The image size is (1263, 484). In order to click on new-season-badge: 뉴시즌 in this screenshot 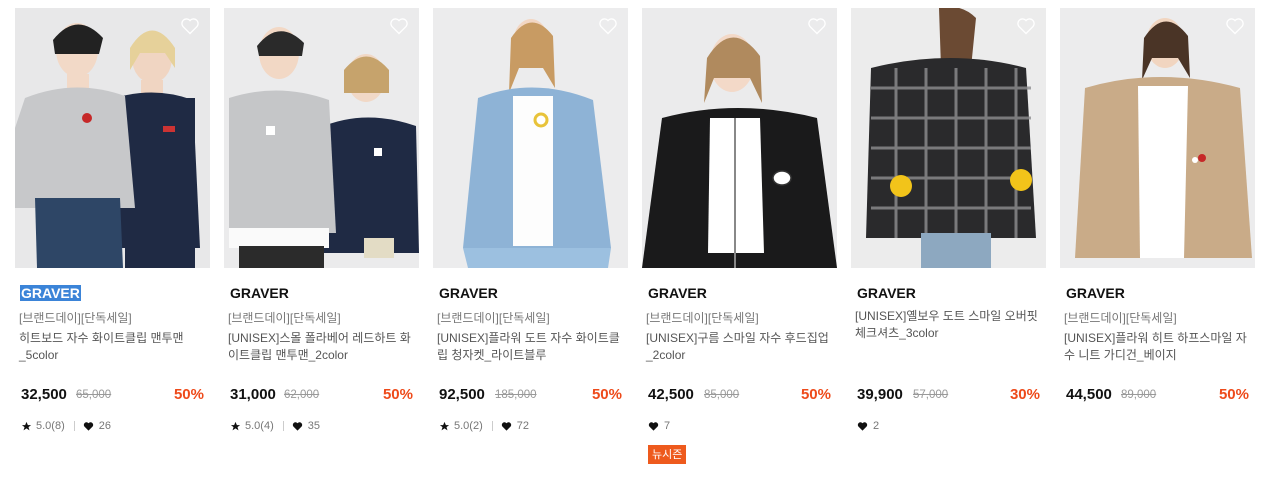, I will do `click(667, 454)`.